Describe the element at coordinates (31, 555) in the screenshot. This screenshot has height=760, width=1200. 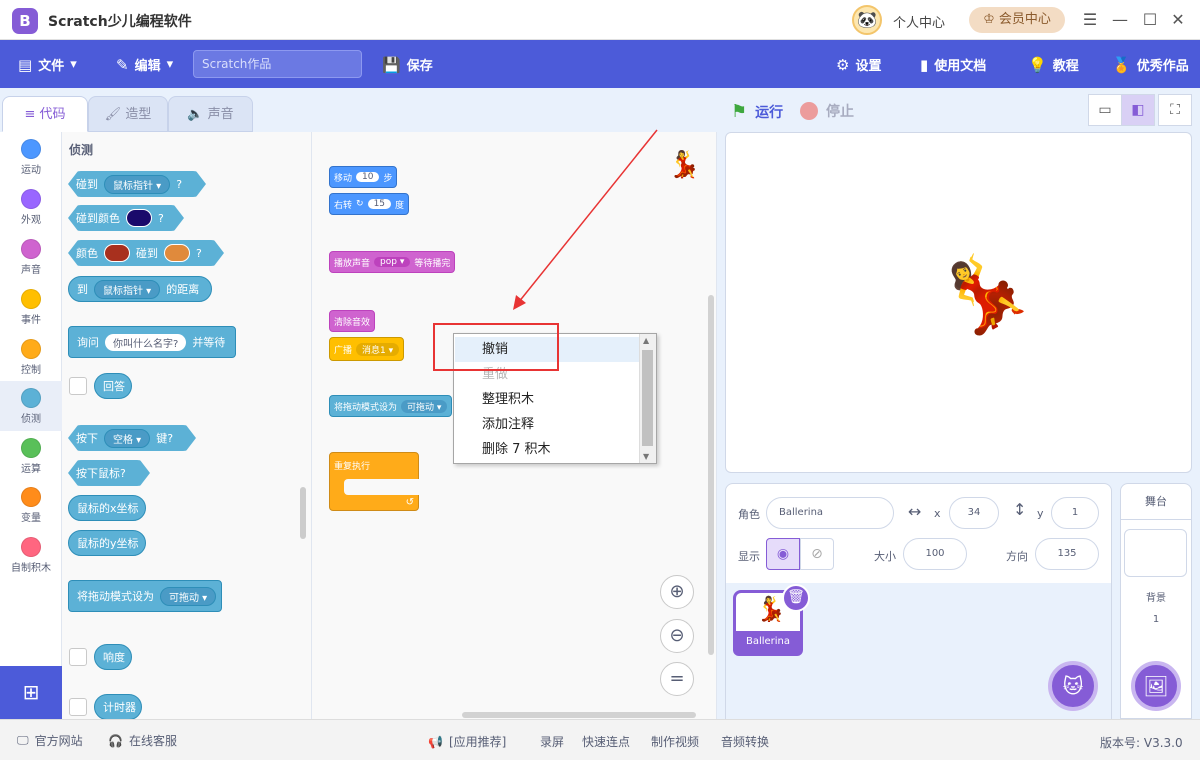
I see `category-my-blocks: 自制积木` at that location.